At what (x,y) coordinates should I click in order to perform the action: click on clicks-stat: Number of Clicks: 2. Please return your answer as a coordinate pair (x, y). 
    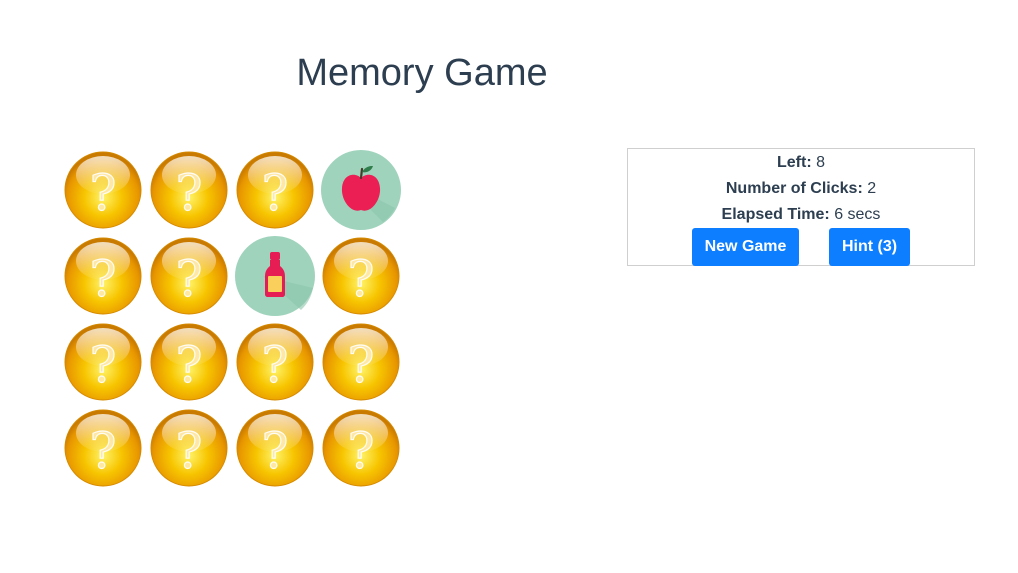
    Looking at the image, I should click on (801, 189).